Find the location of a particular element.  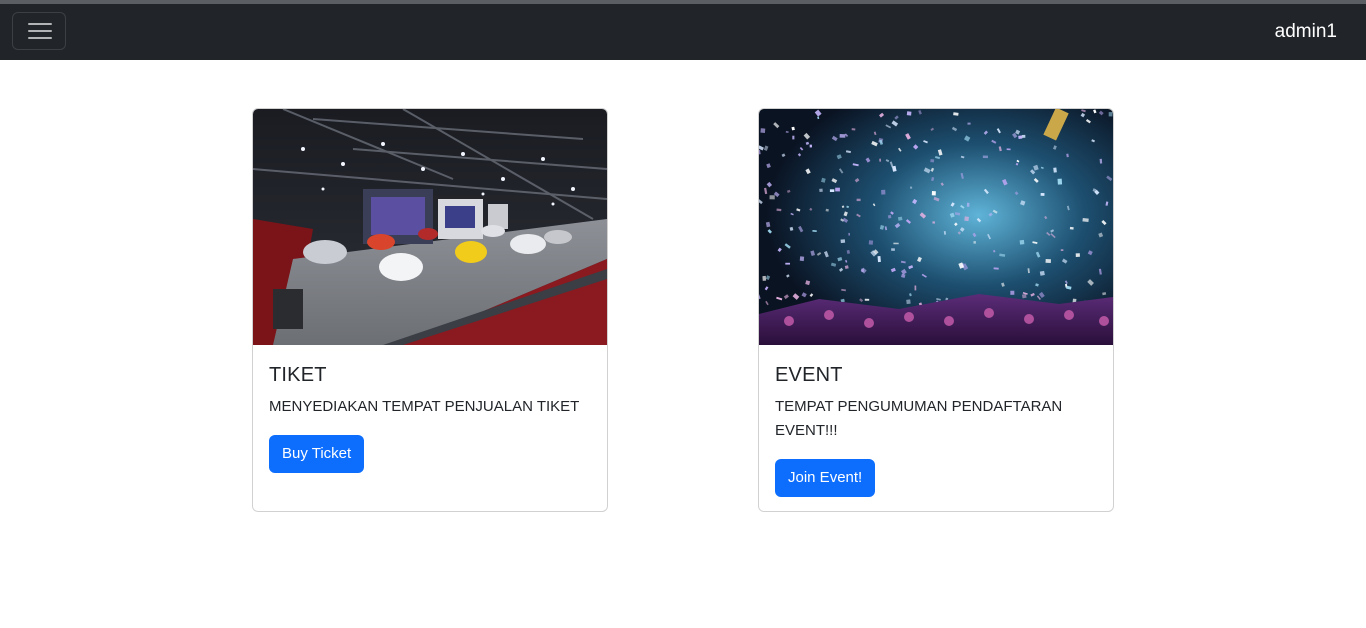

join-event-button: Join Event! is located at coordinates (825, 478).